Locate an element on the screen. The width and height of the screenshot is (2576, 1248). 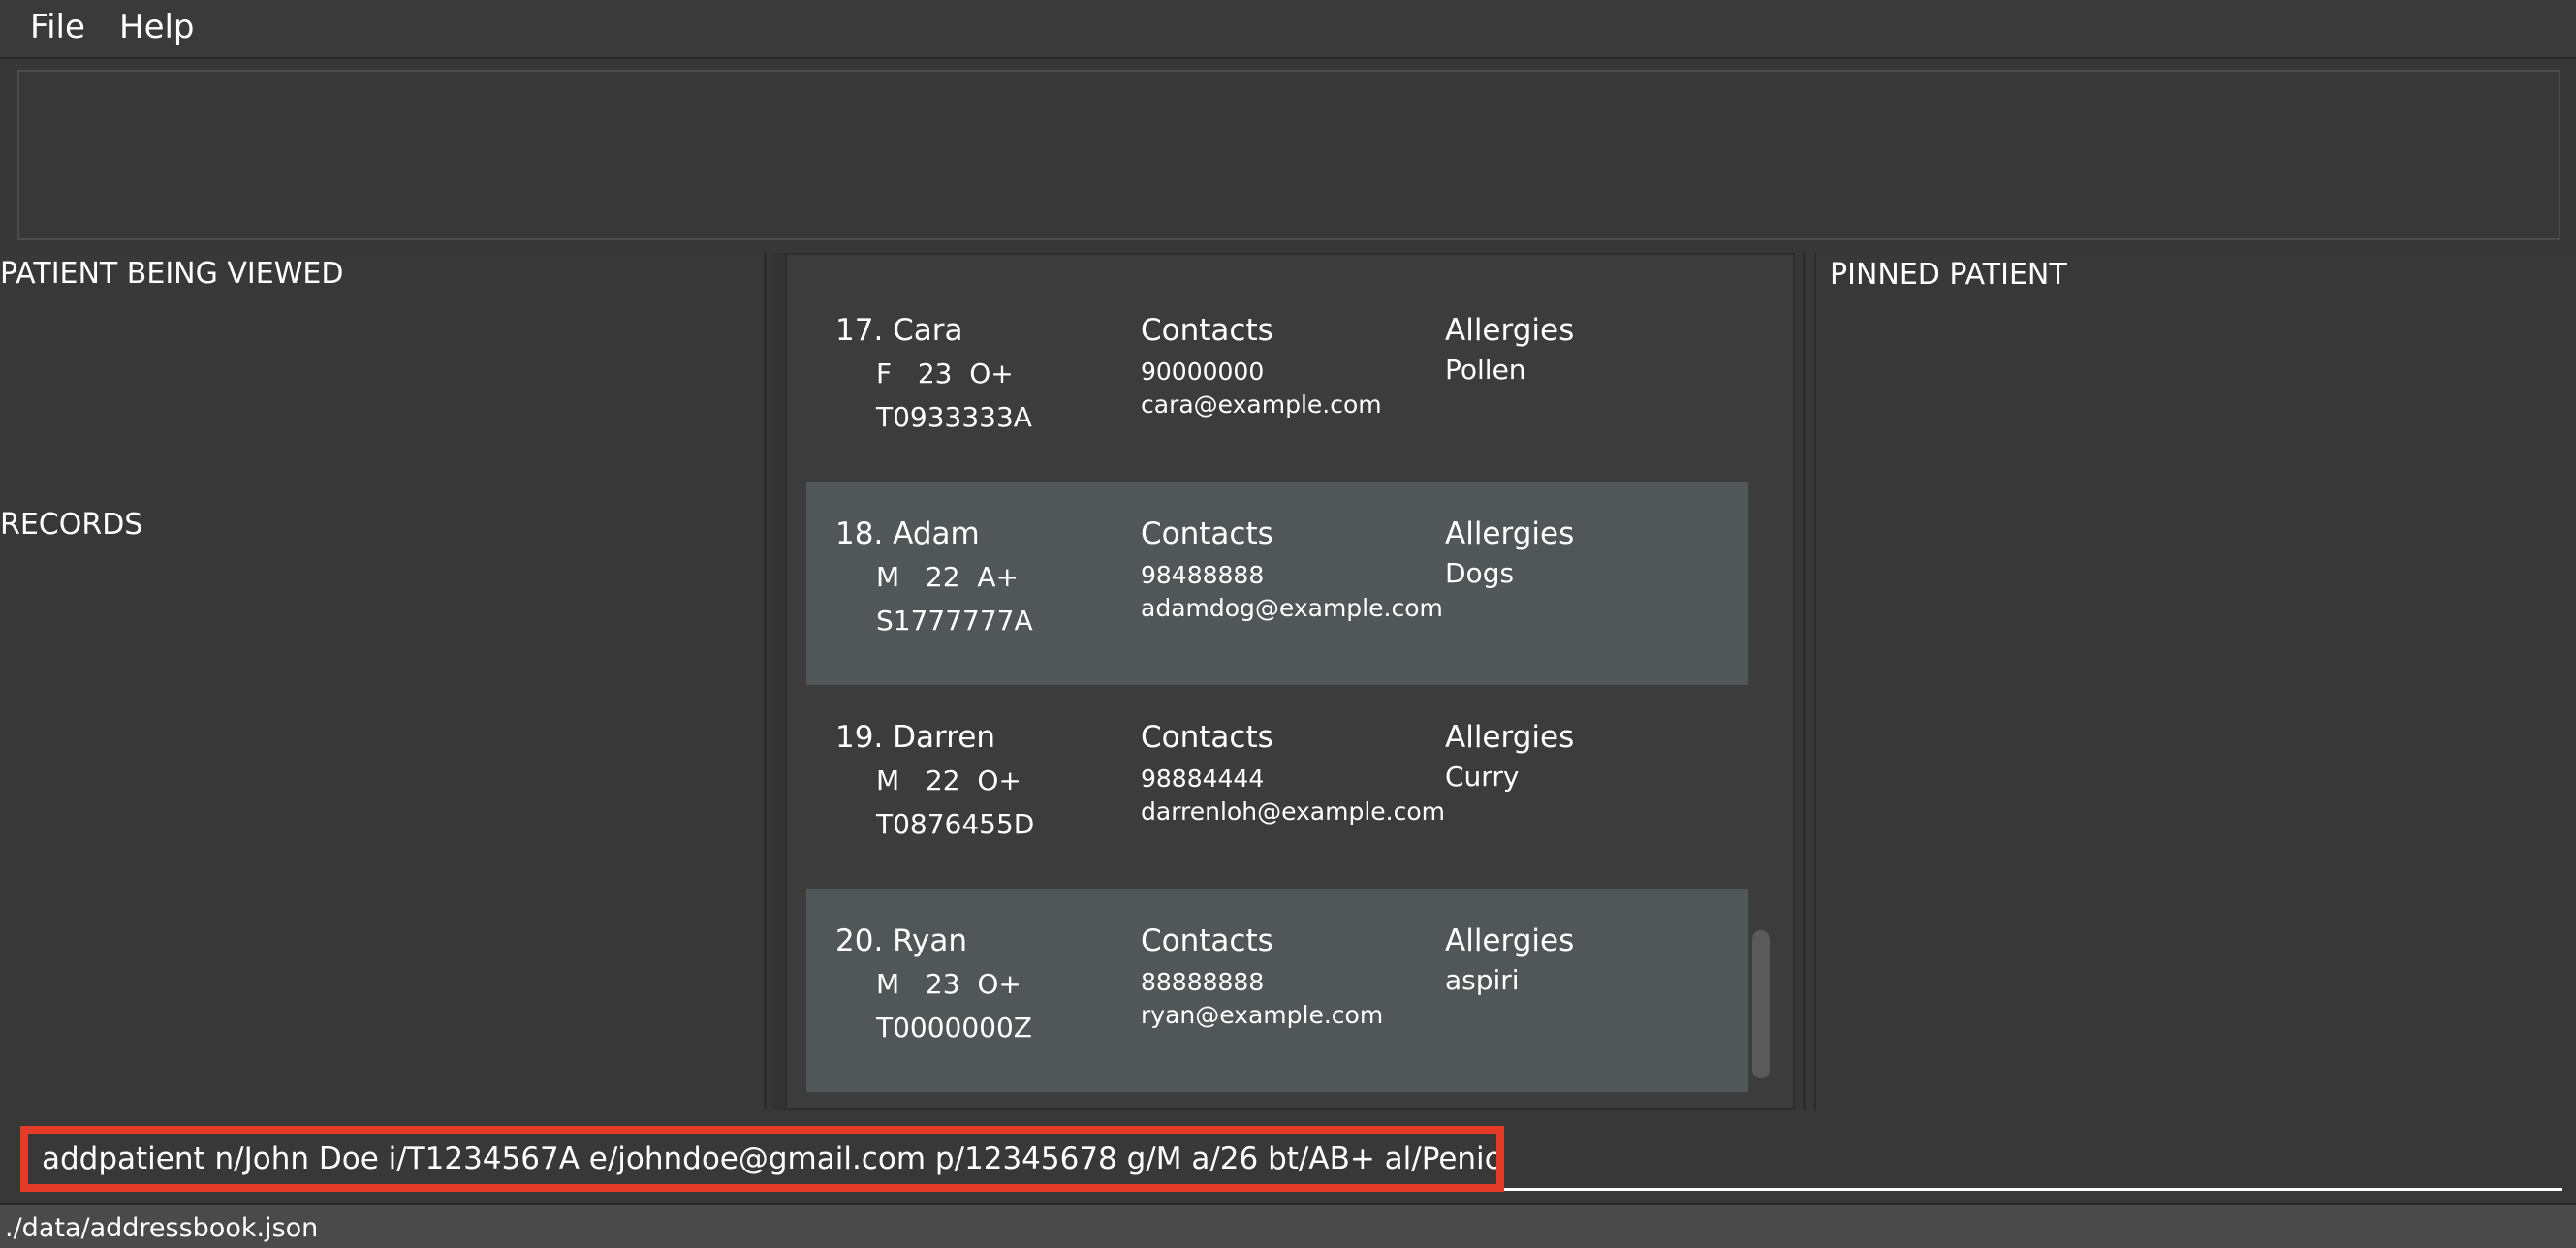
status-file-path: ./data/addressbook.json is located at coordinates (162, 1228).